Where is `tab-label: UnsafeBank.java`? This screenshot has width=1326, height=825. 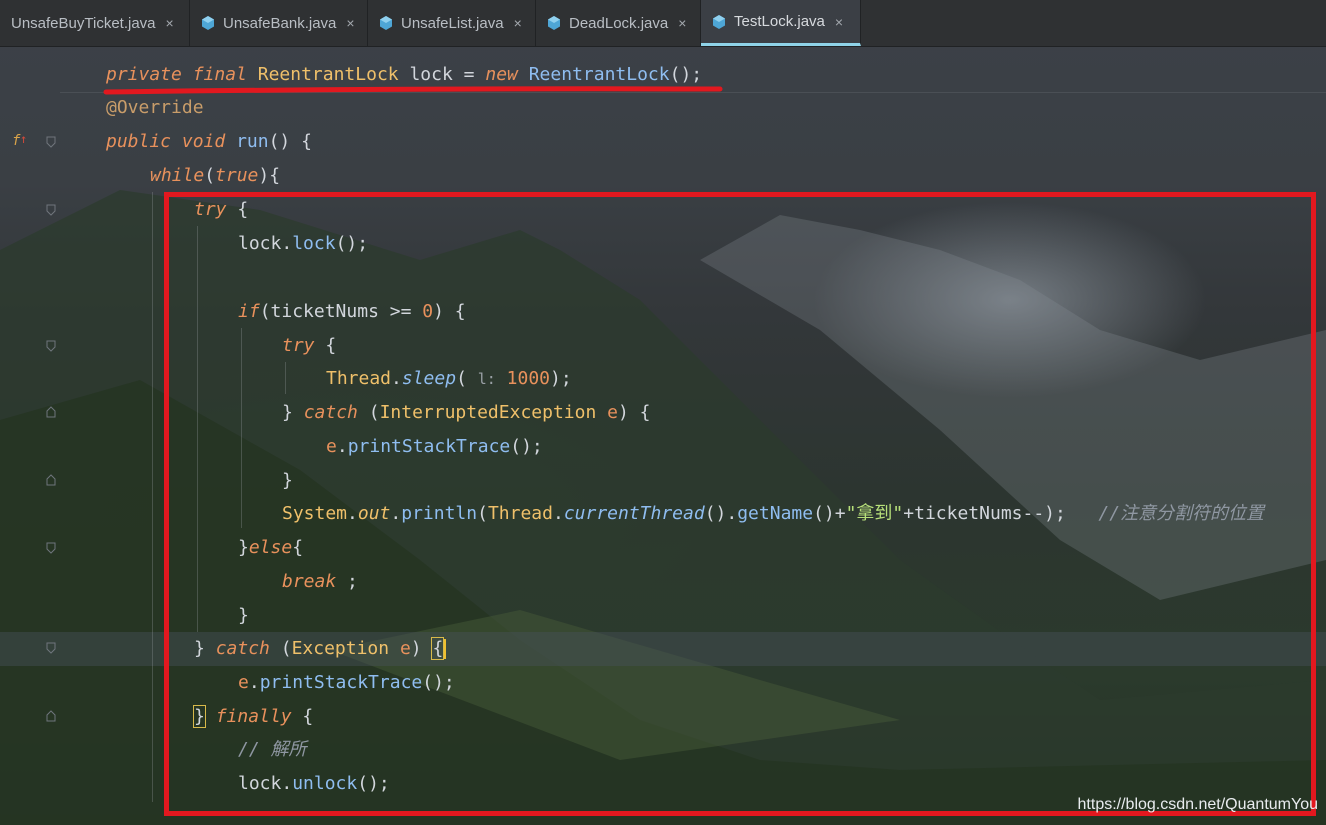 tab-label: UnsafeBank.java is located at coordinates (280, 23).